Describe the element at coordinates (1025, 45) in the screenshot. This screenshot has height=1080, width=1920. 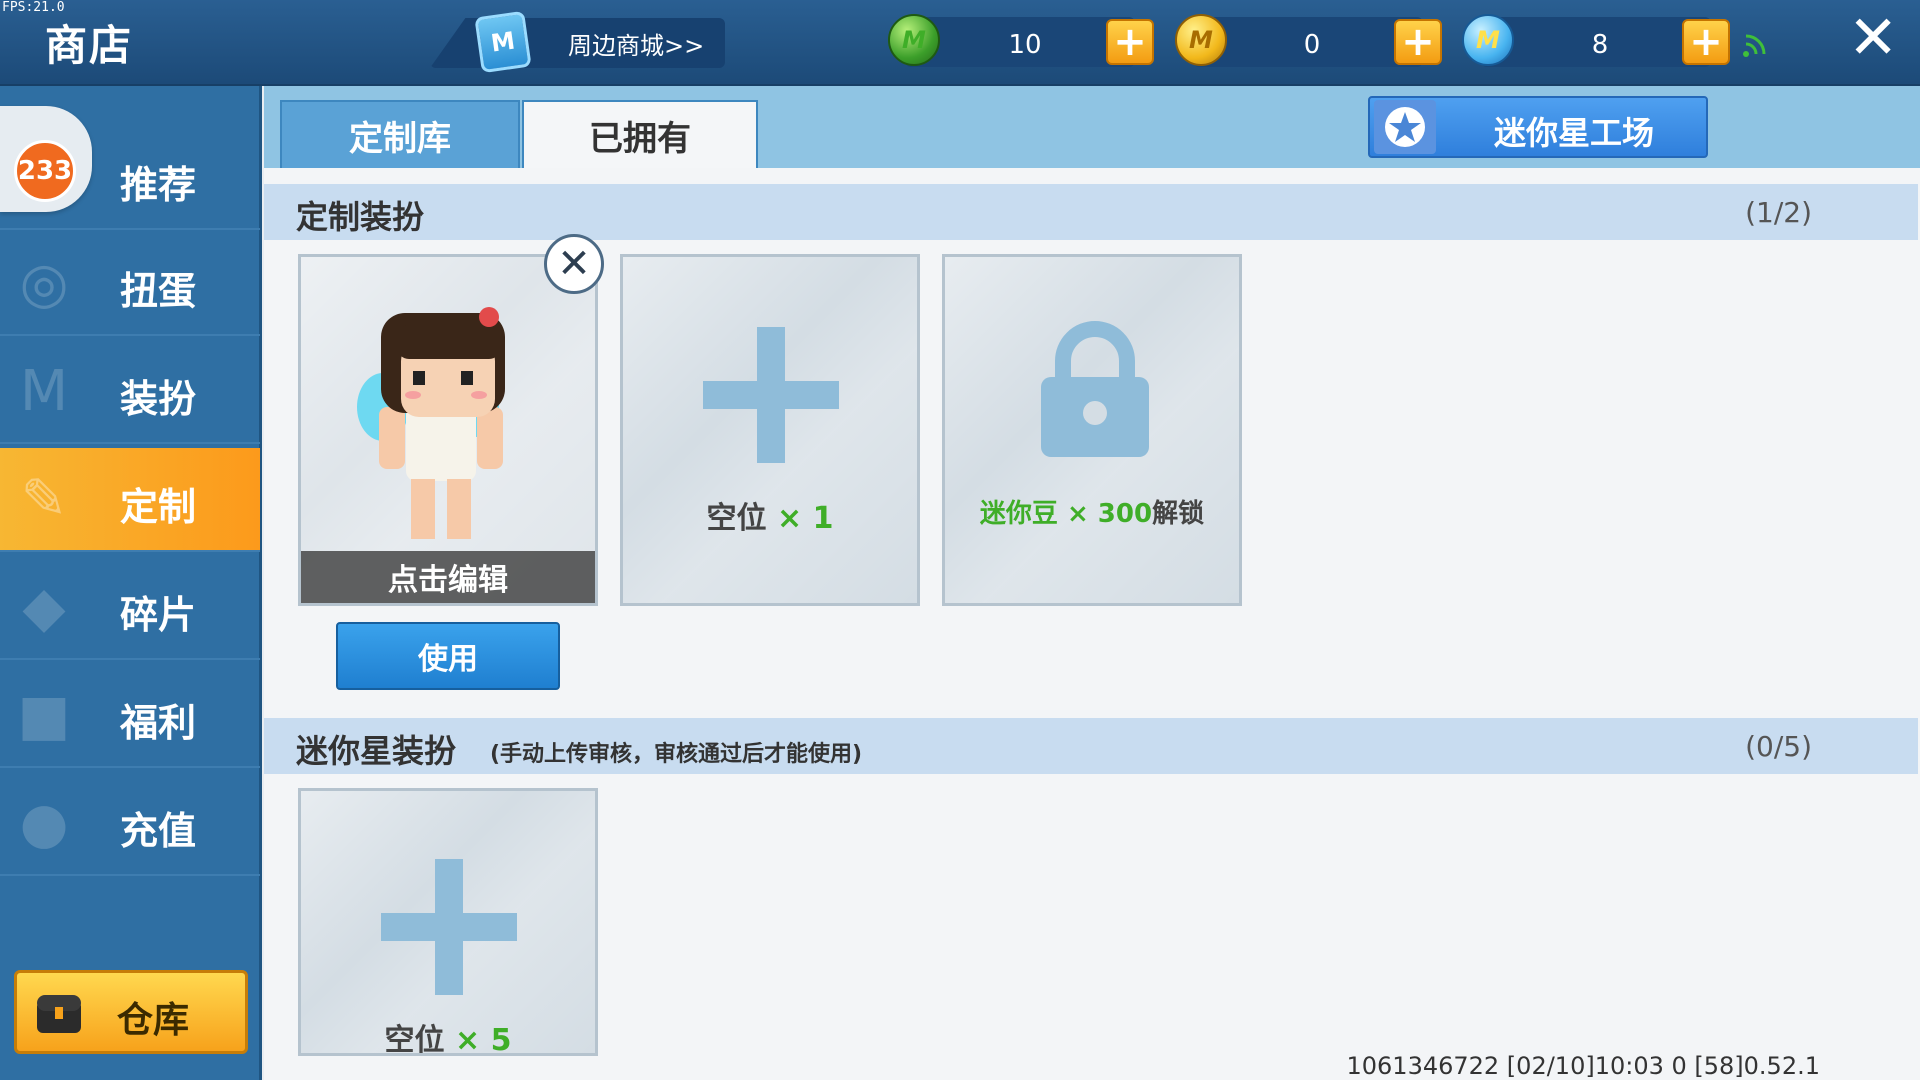
I see `currency-green-value: 10` at that location.